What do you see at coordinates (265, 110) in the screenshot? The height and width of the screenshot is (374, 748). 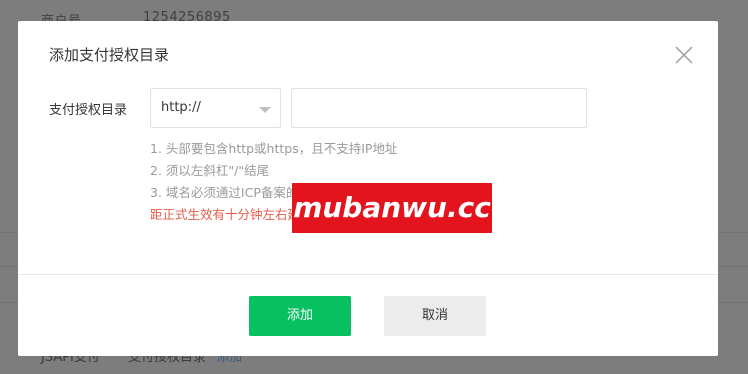 I see `chevron-down-icon` at bounding box center [265, 110].